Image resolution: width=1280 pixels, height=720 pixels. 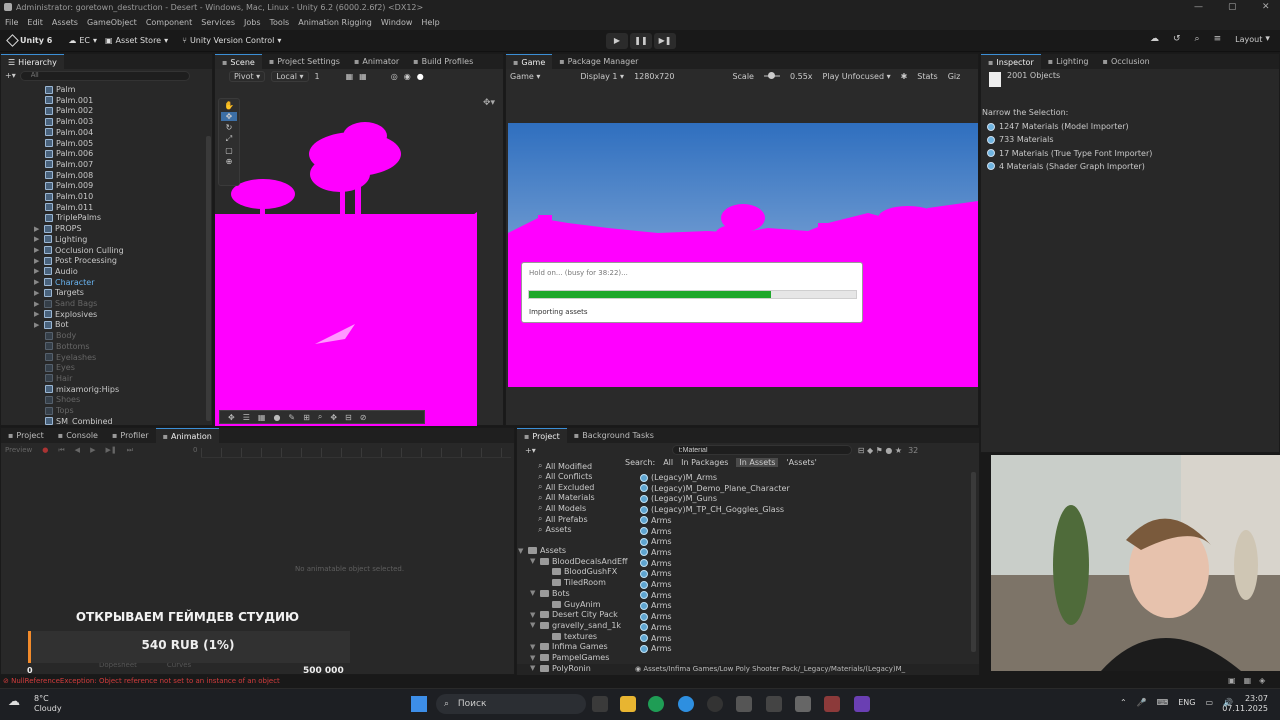 What do you see at coordinates (542, 435) in the screenshot?
I see `project-tab-0: ▪ Project` at bounding box center [542, 435].